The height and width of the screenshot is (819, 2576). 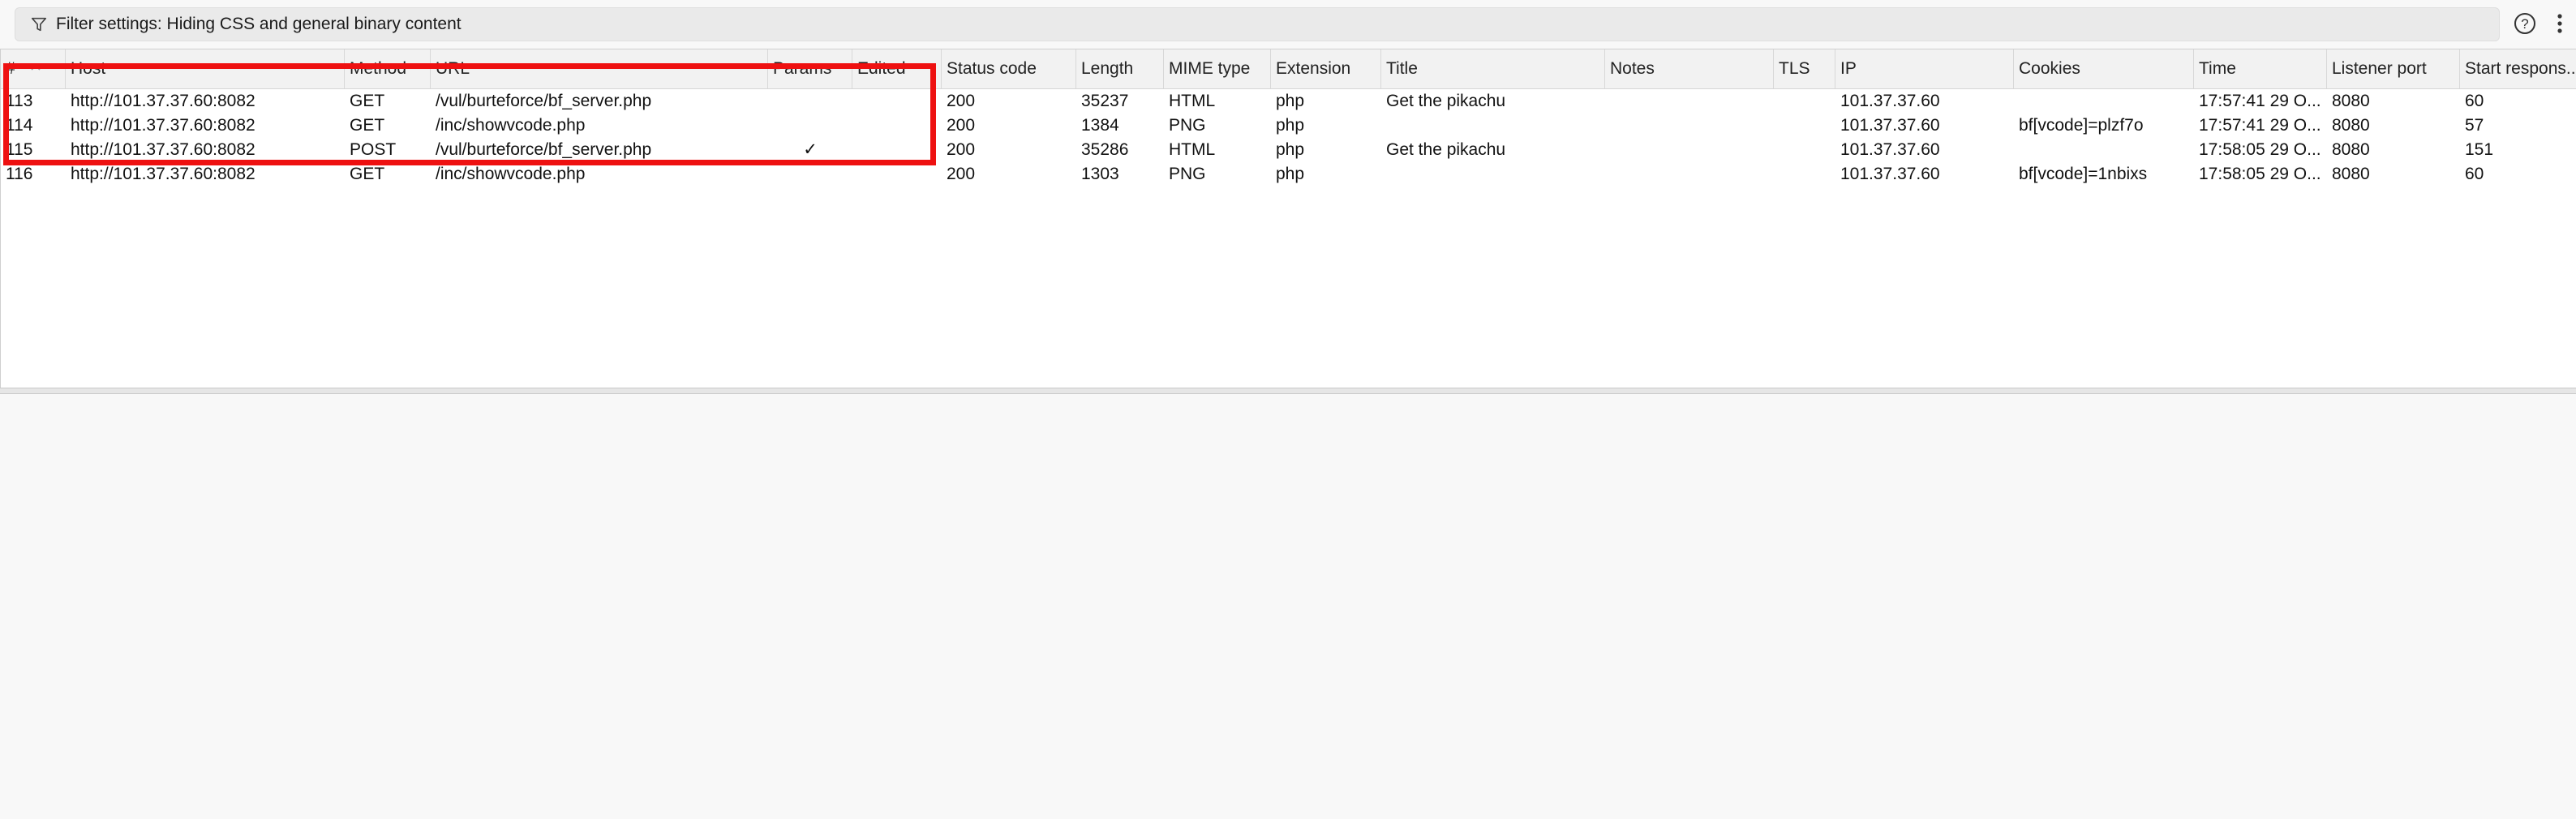 I want to click on column-header-label: Status code, so click(x=992, y=69).